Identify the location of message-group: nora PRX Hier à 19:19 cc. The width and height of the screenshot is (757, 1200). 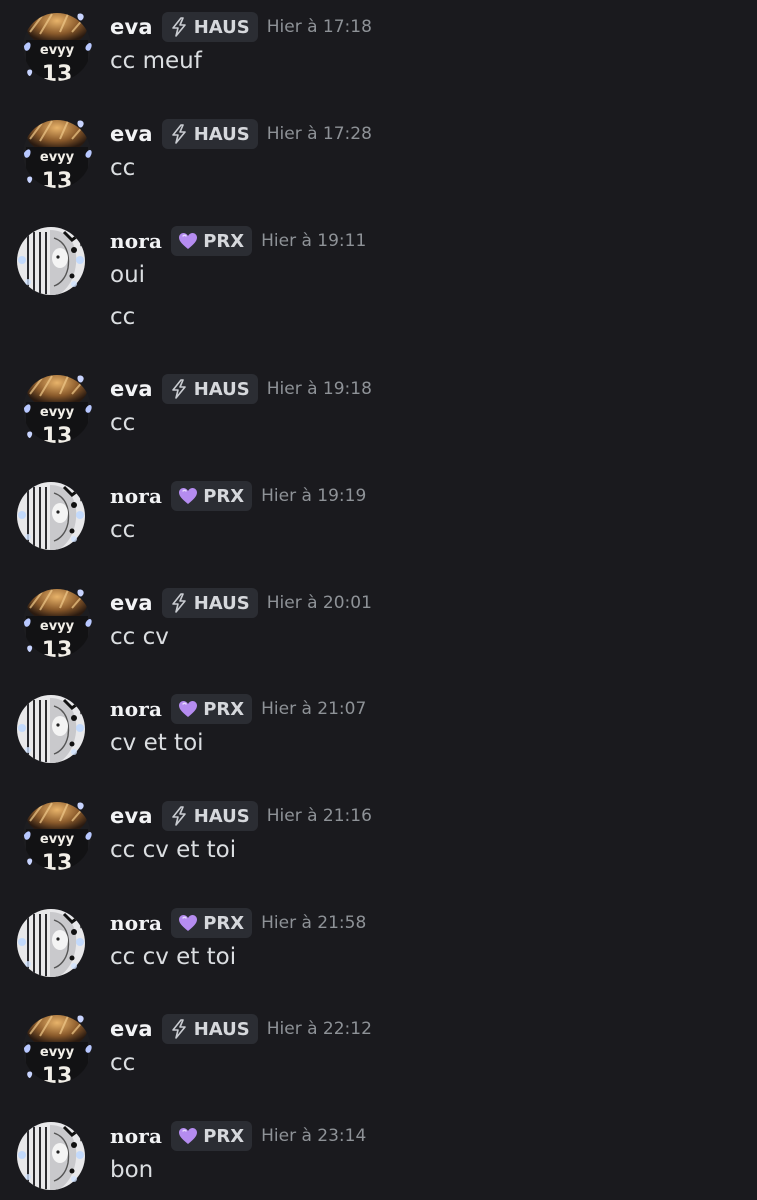
(378, 519).